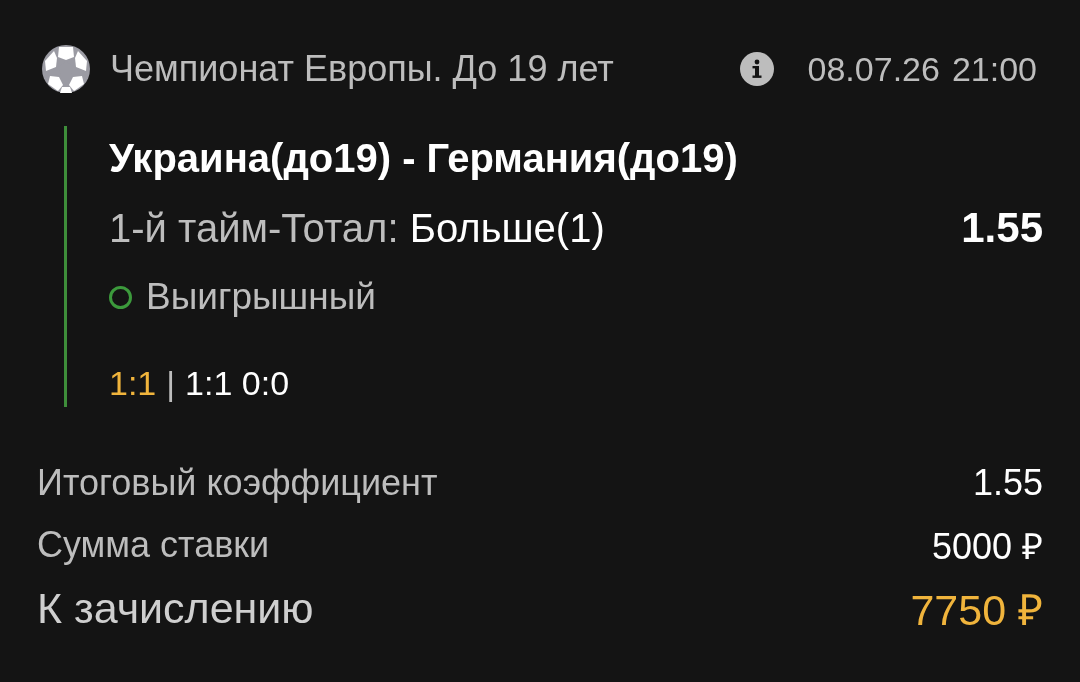 Image resolution: width=1080 pixels, height=682 pixels. What do you see at coordinates (994, 69) in the screenshot?
I see `event-time: 21:00` at bounding box center [994, 69].